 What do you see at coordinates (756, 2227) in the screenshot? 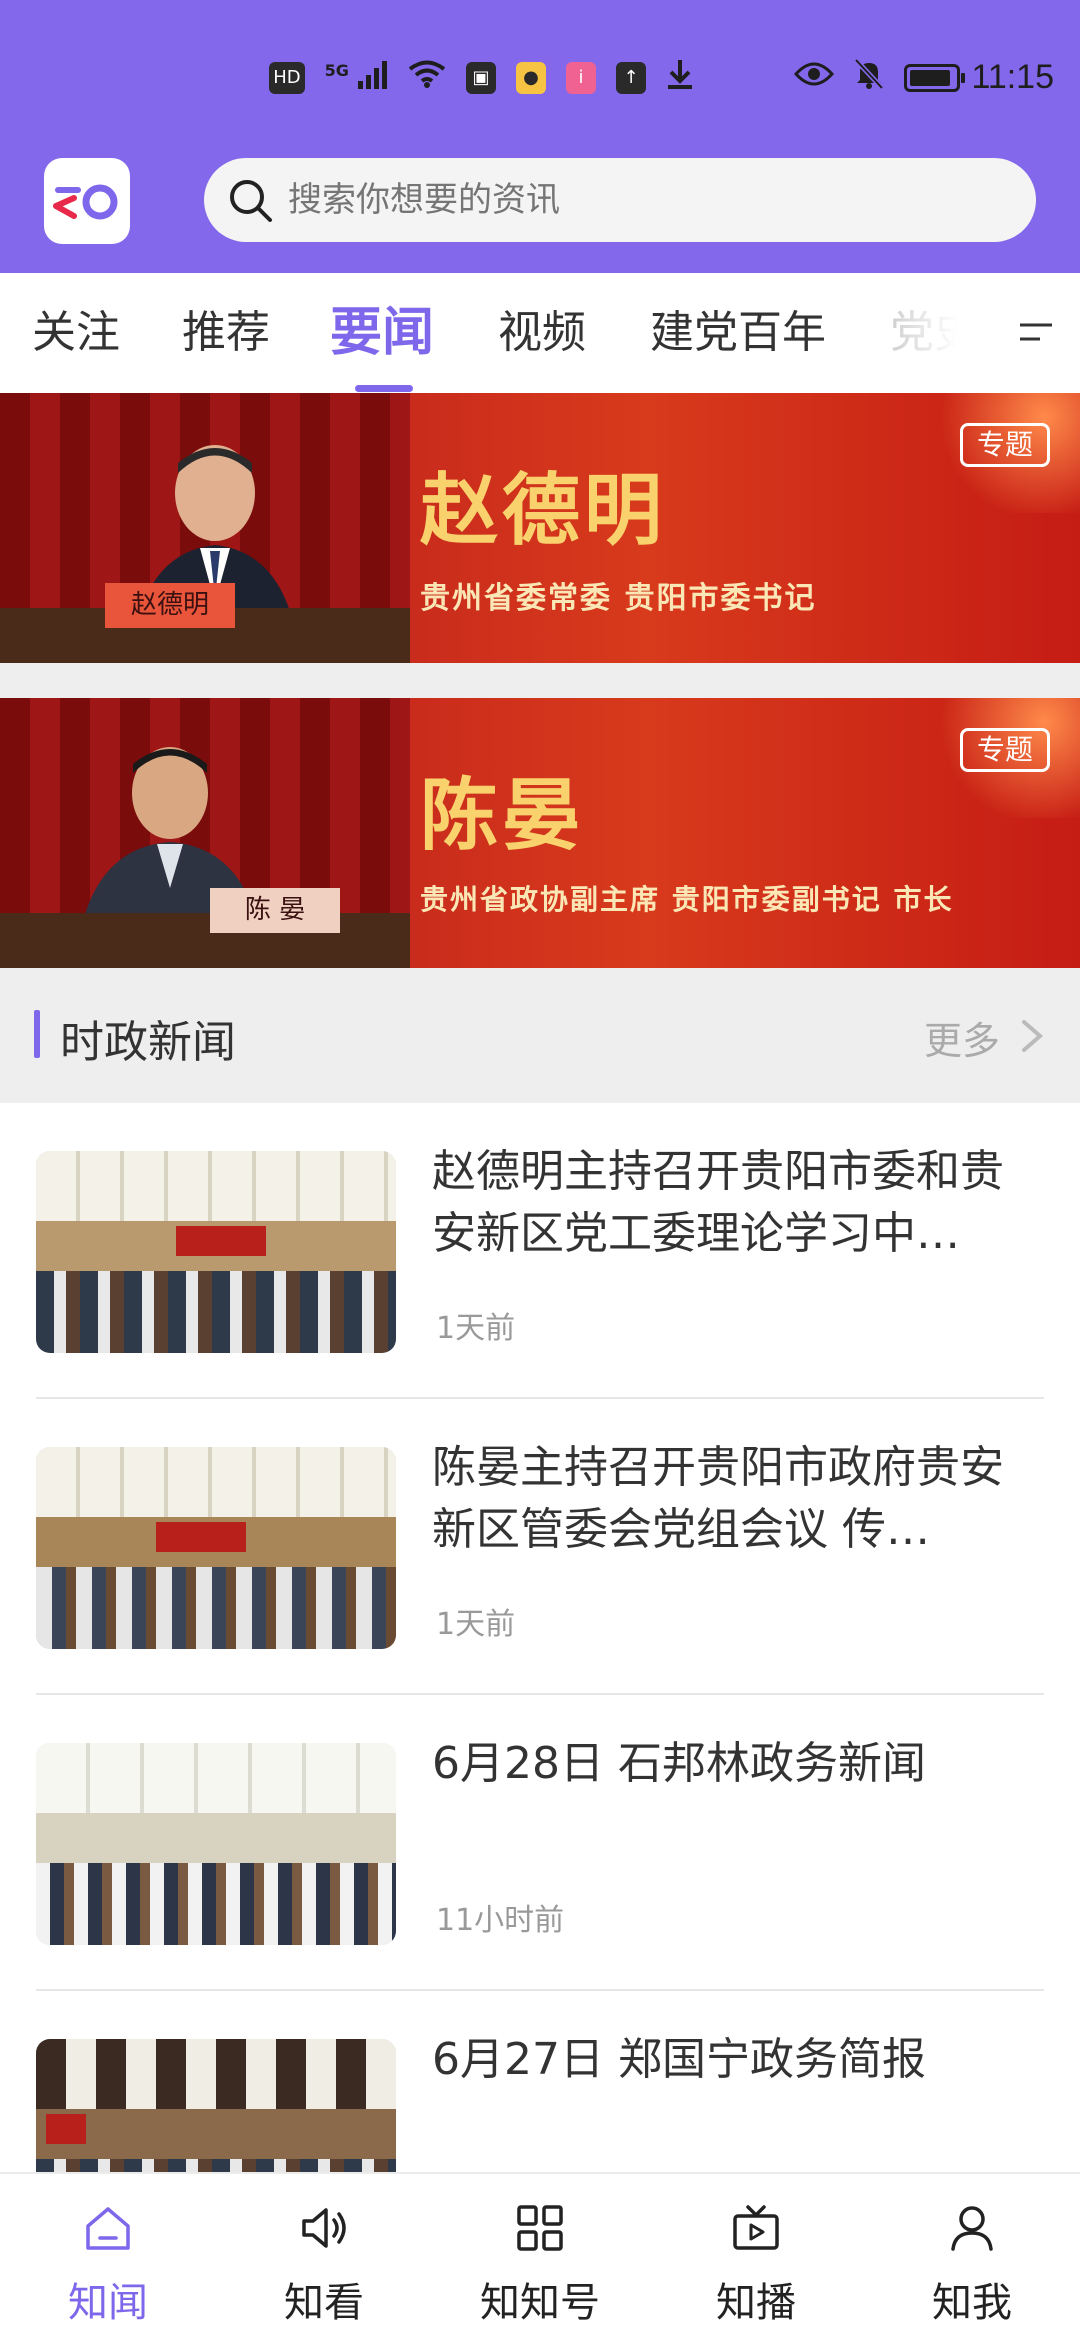
I see `tv-play-icon` at bounding box center [756, 2227].